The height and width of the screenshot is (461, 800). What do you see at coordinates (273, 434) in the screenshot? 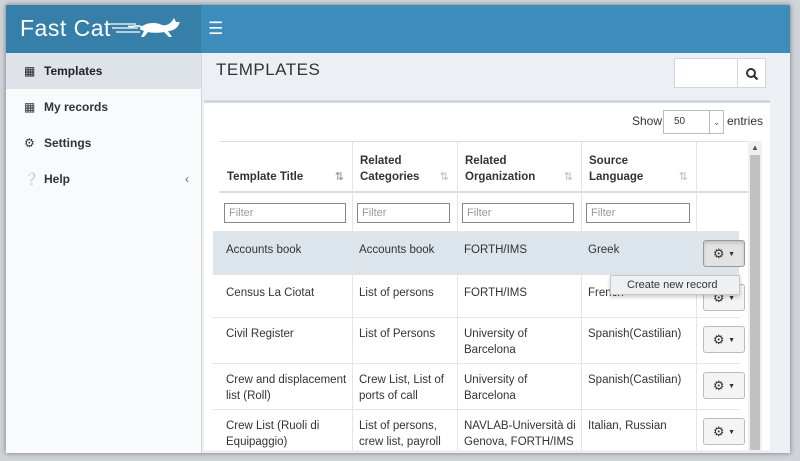
I see `cell-title: Crew List (Ruoli di Equipaggio)` at bounding box center [273, 434].